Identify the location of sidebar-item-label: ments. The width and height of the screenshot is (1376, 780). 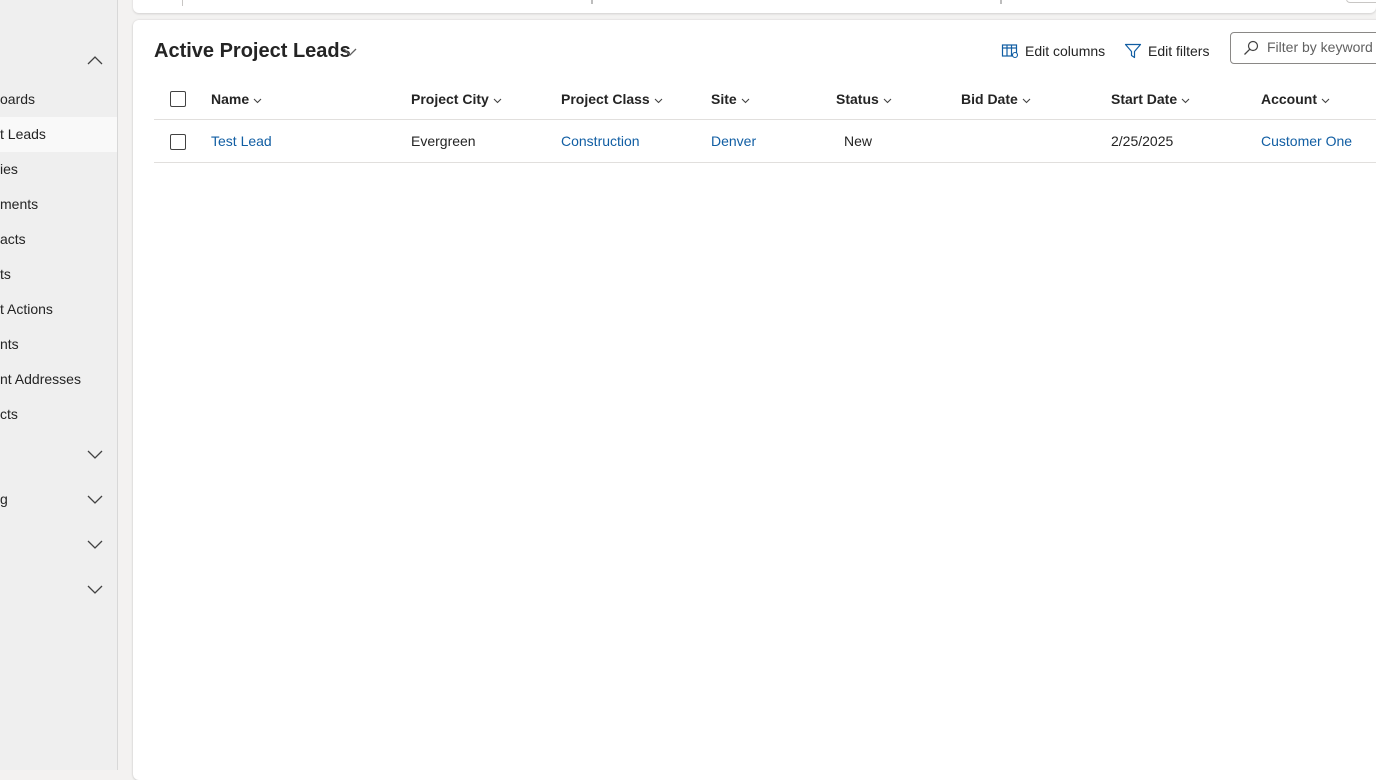
(19, 204).